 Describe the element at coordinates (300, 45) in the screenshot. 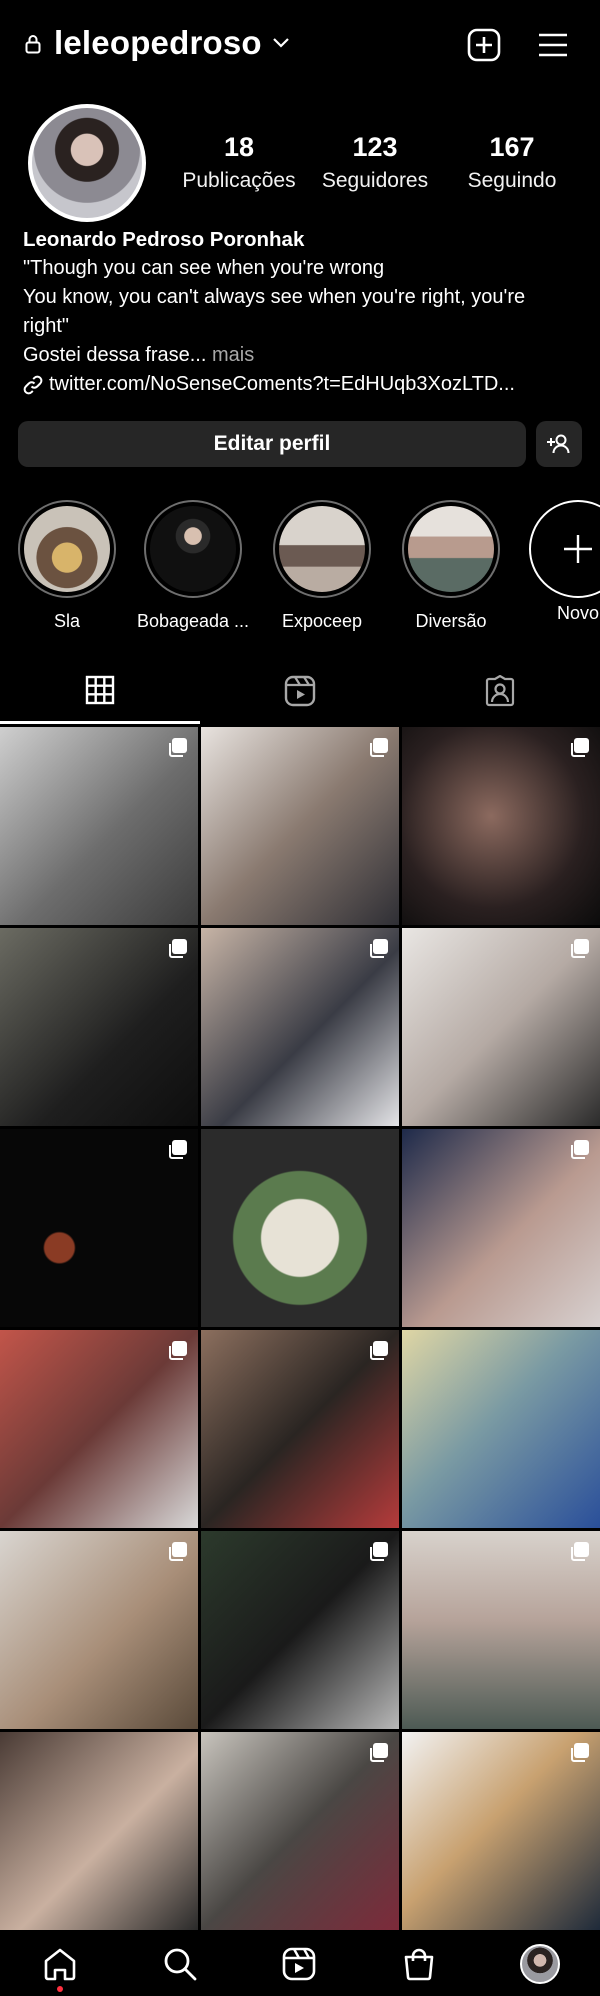

I see `top-bar: leleopedroso` at that location.